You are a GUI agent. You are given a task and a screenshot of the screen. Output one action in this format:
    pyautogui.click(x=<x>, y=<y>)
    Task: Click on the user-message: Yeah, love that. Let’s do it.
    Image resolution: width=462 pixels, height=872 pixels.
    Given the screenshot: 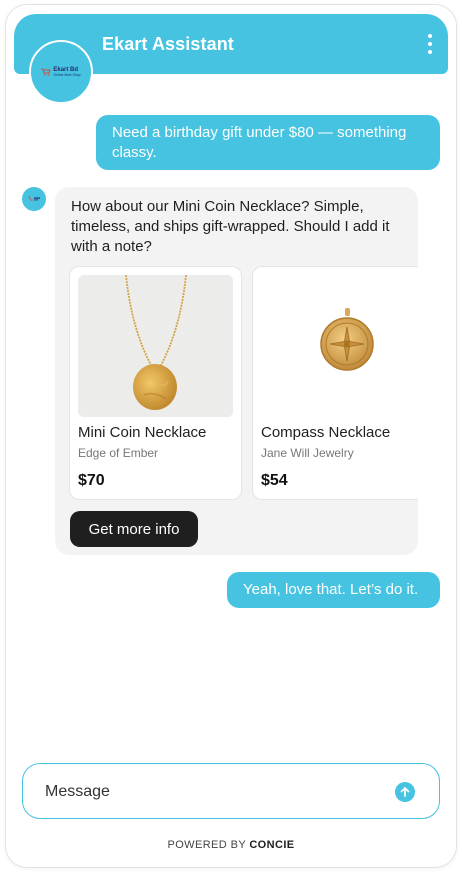 What is the action you would take?
    pyautogui.click(x=333, y=590)
    